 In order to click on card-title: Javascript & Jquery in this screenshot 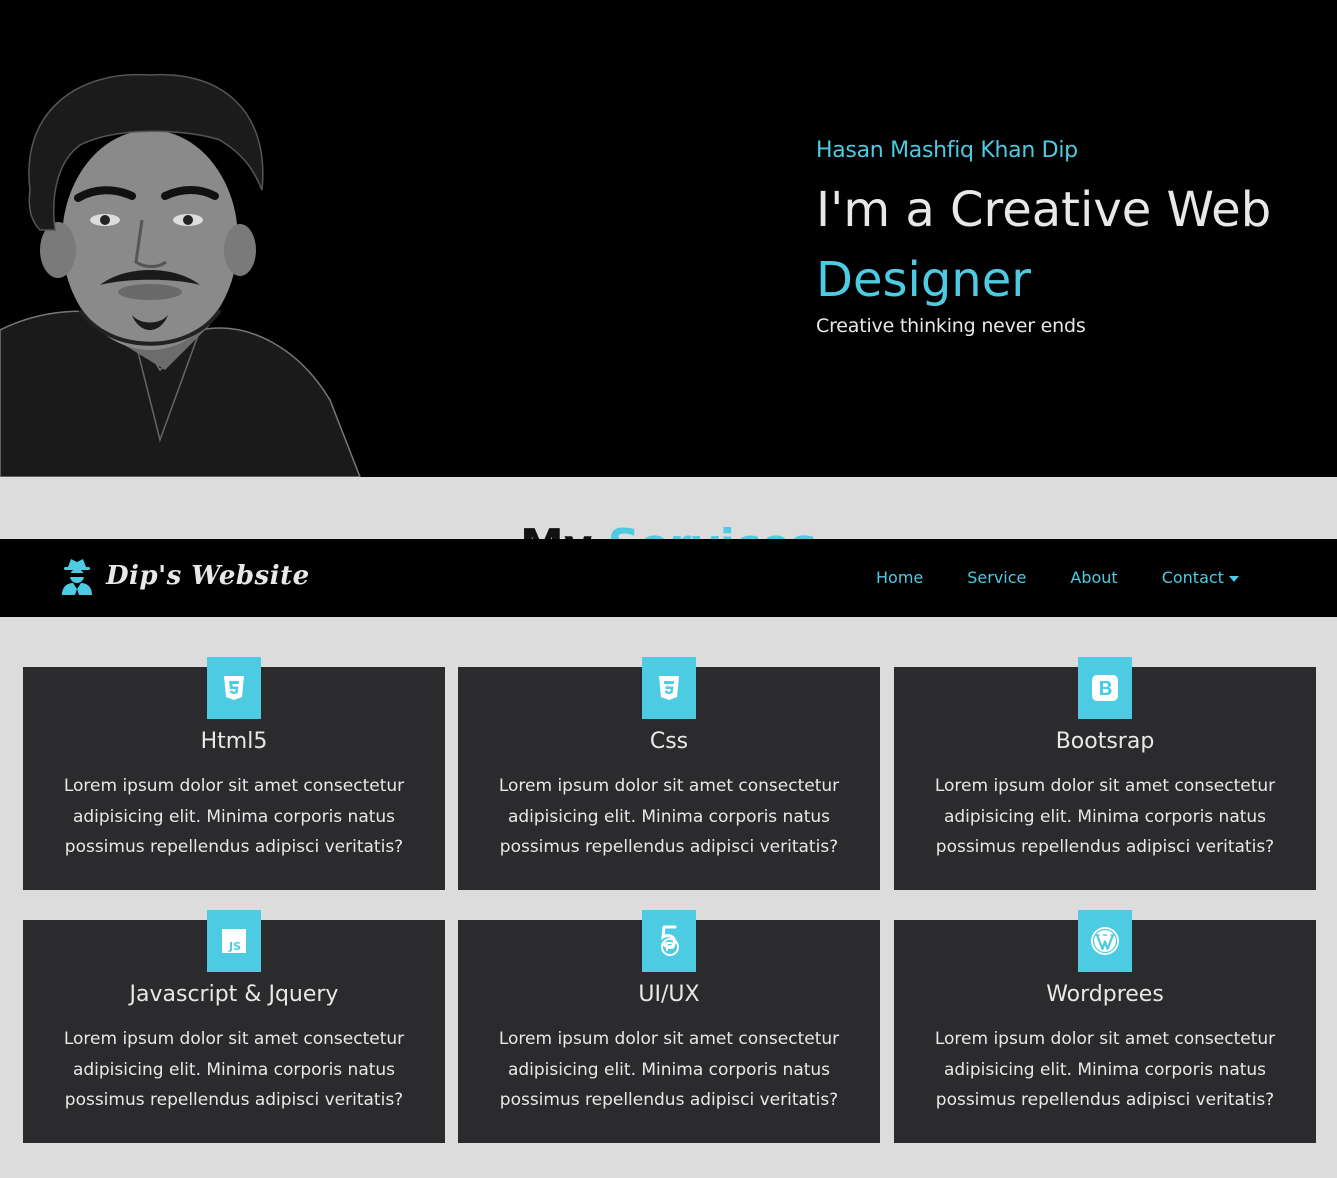, I will do `click(234, 994)`.